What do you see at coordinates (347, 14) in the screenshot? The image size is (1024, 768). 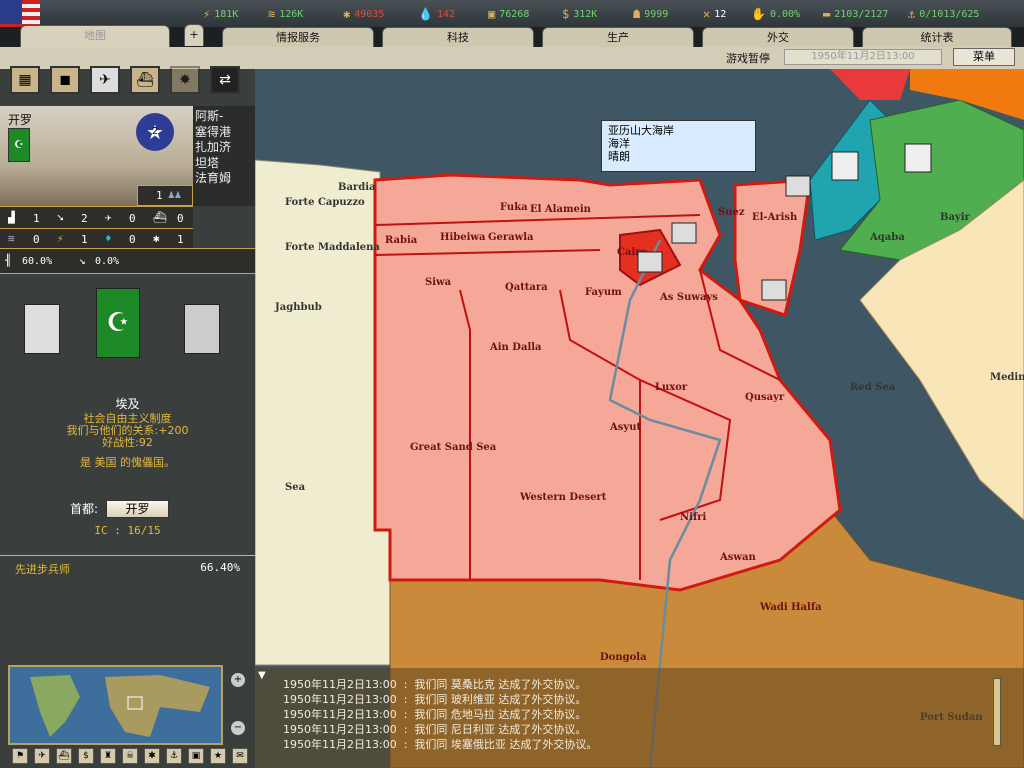 I see `rare-materials-icon: ✱` at bounding box center [347, 14].